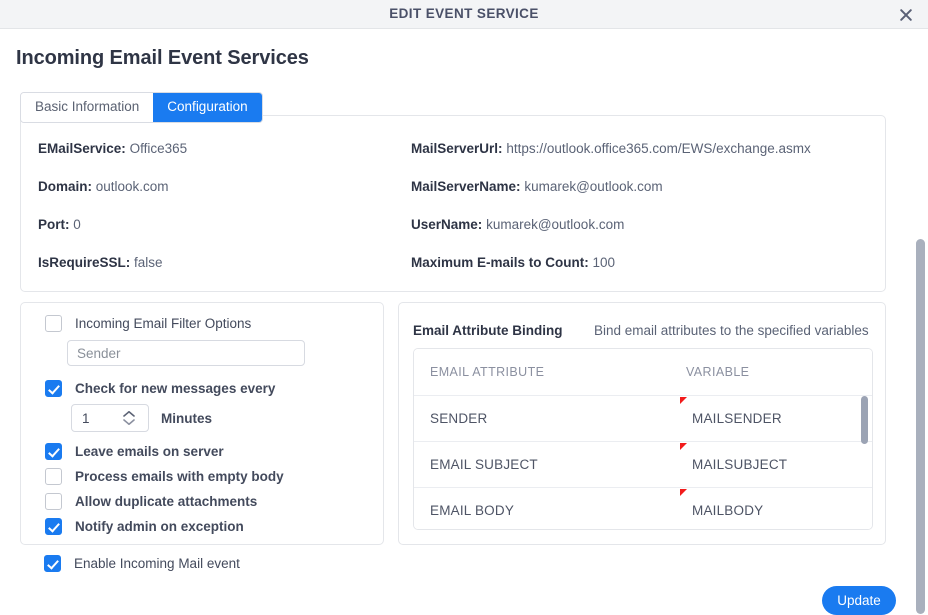 Image resolution: width=928 pixels, height=615 pixels. I want to click on process-empty-body-row: Process emails with empty body, so click(164, 476).